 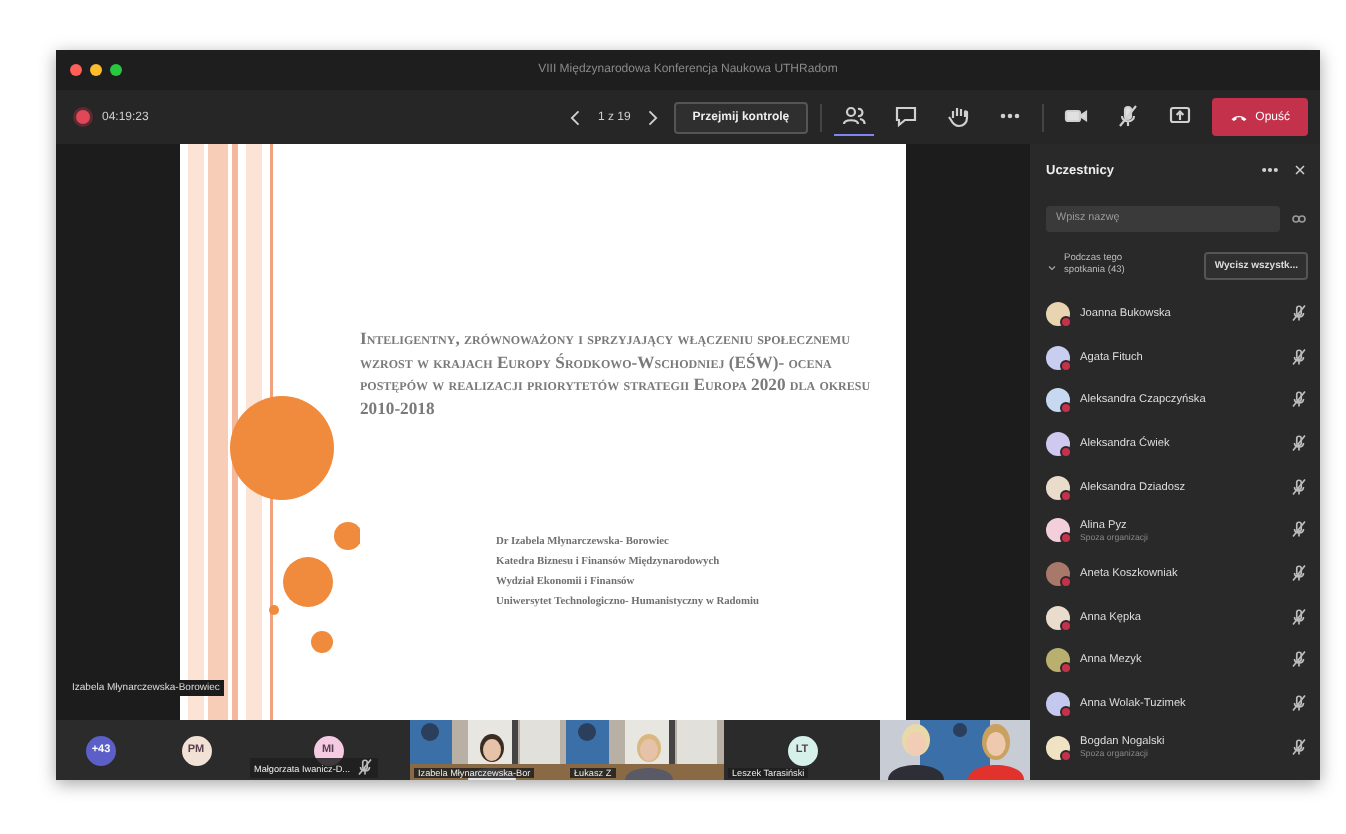 I want to click on share-screen-icon, so click(x=1179, y=116).